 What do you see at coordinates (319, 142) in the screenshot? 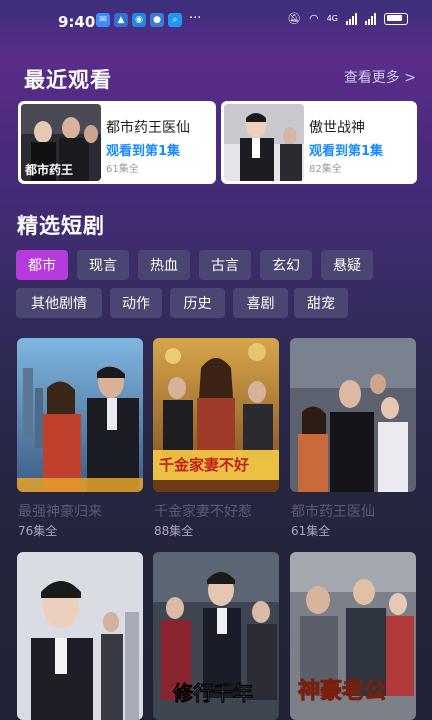
I see `recent-card: 傲世战神 观看到第1集 82集全` at bounding box center [319, 142].